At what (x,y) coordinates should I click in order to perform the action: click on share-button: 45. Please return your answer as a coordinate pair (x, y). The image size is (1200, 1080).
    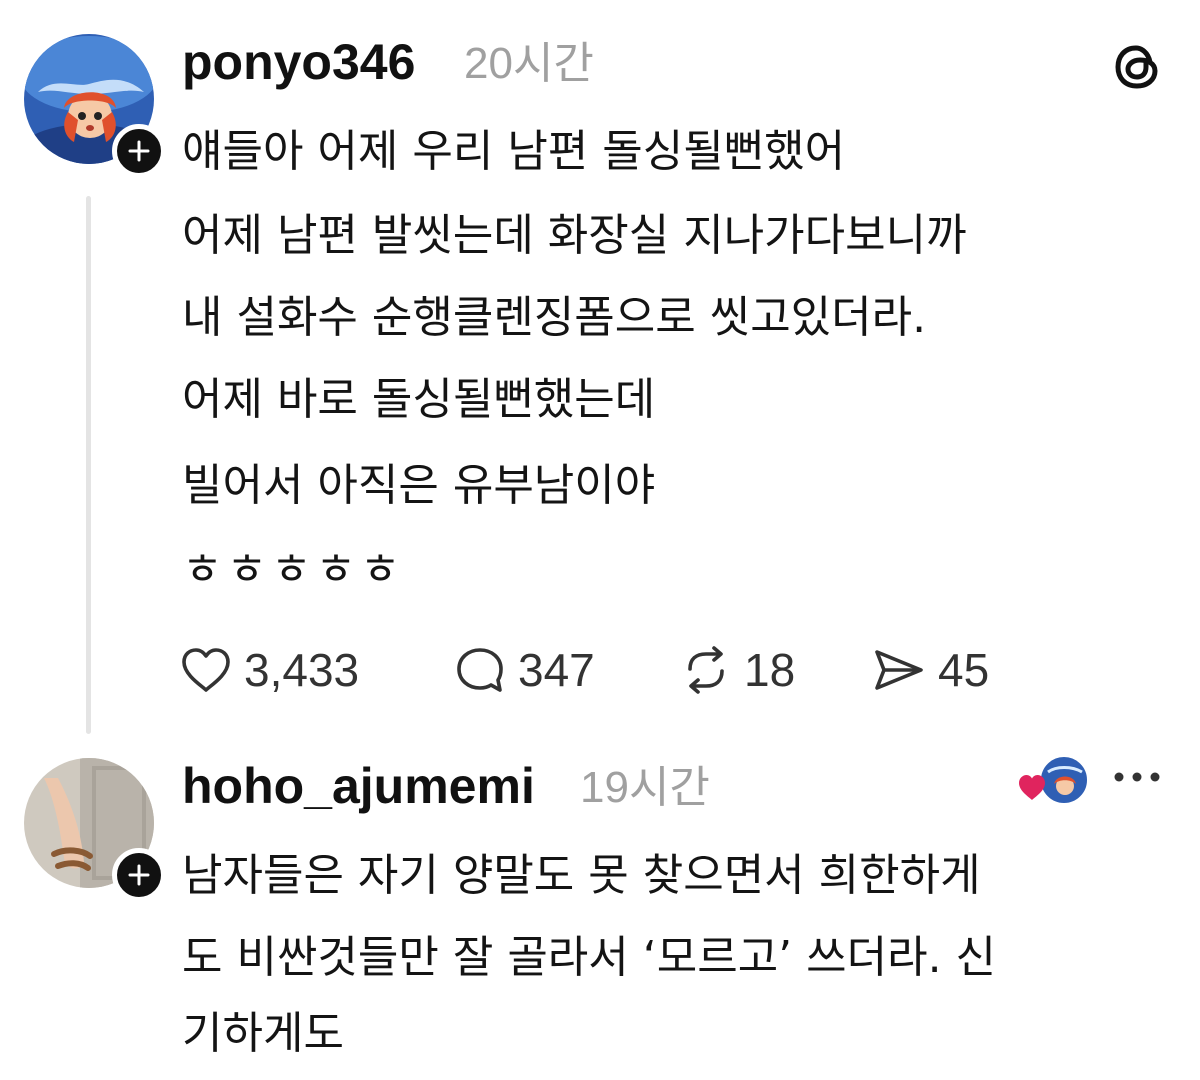
    Looking at the image, I should click on (930, 670).